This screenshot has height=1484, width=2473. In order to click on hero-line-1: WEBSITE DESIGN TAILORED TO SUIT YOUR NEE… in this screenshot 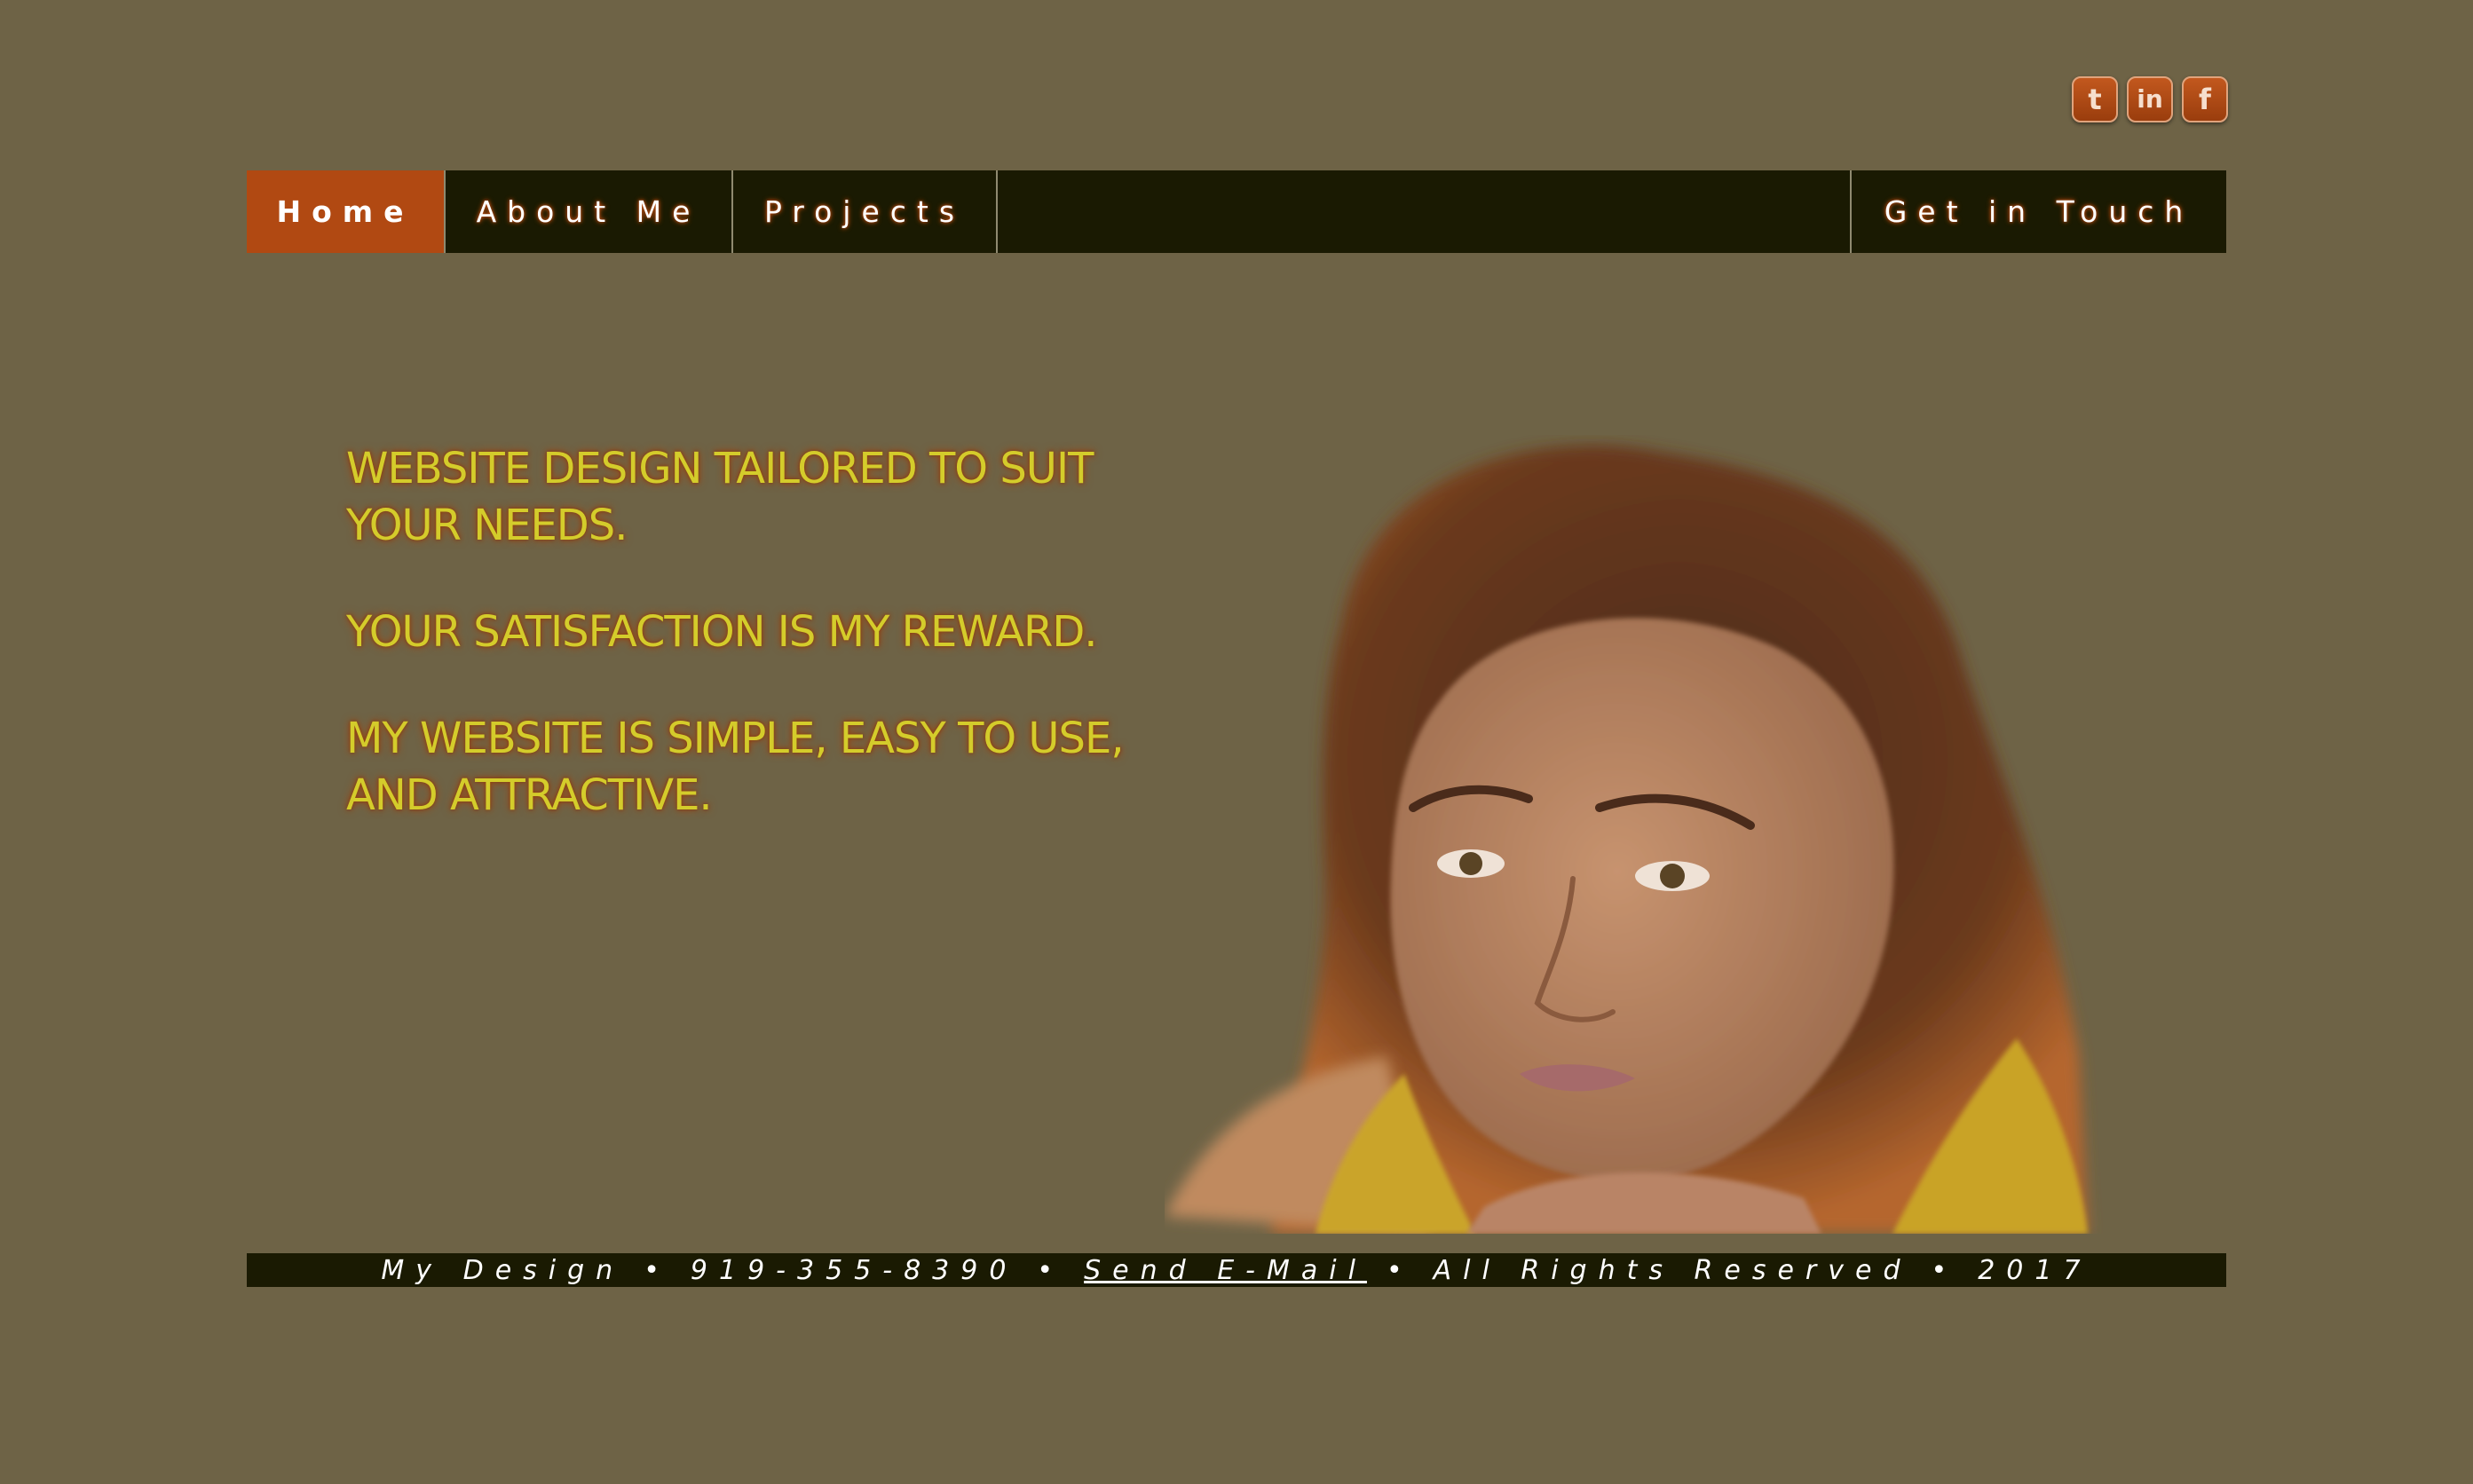, I will do `click(720, 497)`.